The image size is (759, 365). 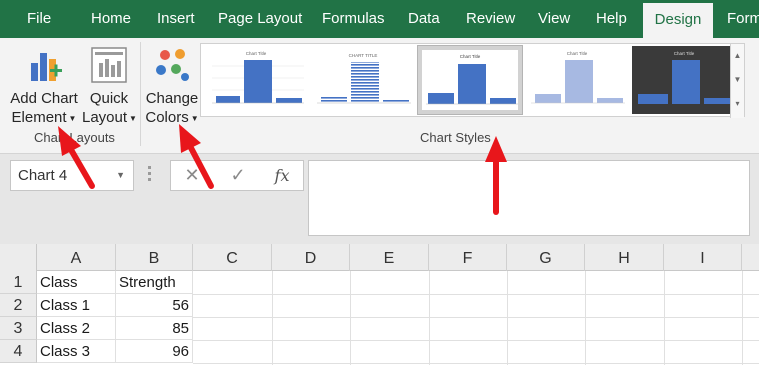 What do you see at coordinates (172, 98) in the screenshot?
I see `change-colors-label-1: Change` at bounding box center [172, 98].